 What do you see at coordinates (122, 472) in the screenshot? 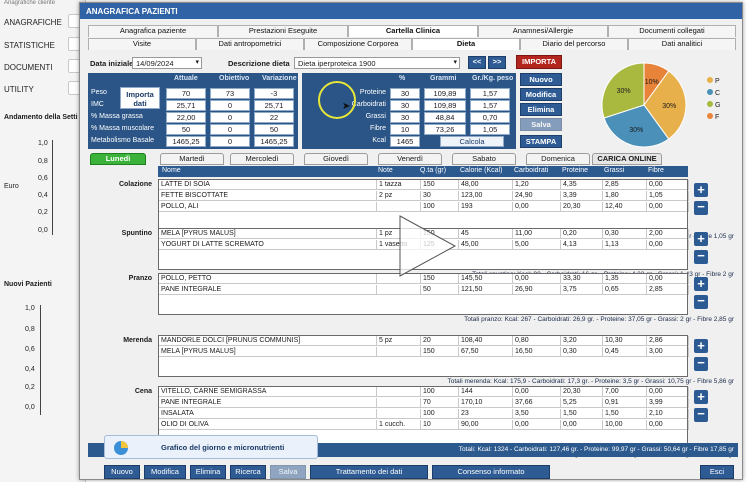
I see `nuovo-button: Nuovo` at bounding box center [122, 472].